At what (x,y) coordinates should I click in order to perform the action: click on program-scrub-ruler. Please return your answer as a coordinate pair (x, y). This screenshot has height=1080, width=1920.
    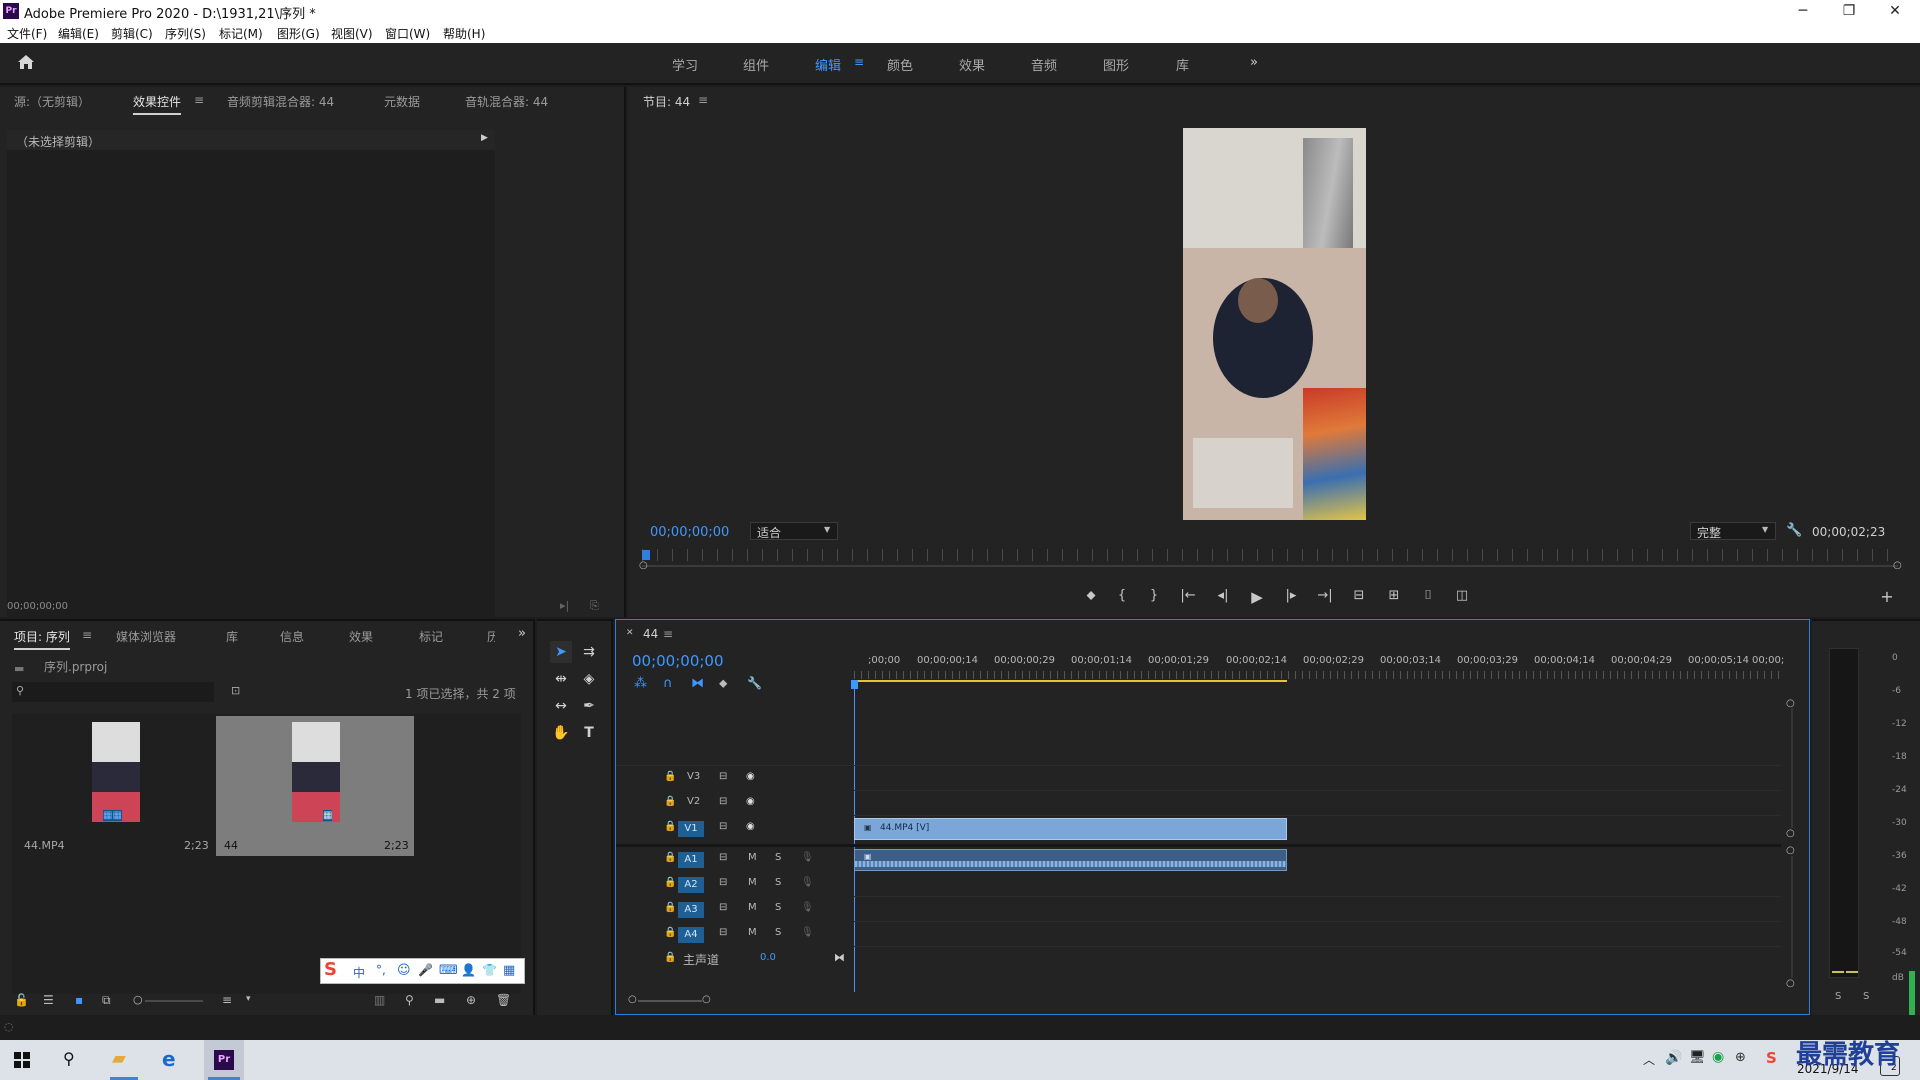
    Looking at the image, I should click on (1270, 555).